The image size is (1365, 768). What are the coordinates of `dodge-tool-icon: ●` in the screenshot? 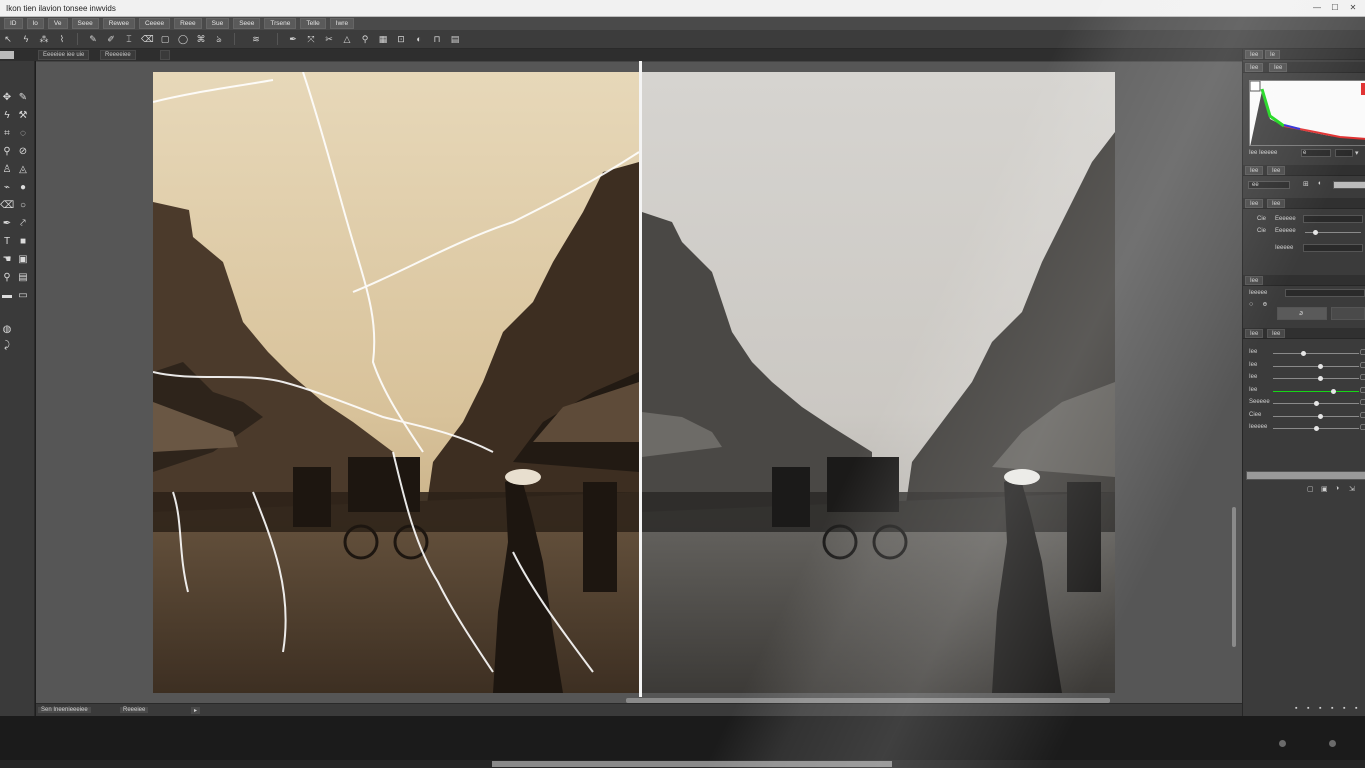 It's located at (23, 188).